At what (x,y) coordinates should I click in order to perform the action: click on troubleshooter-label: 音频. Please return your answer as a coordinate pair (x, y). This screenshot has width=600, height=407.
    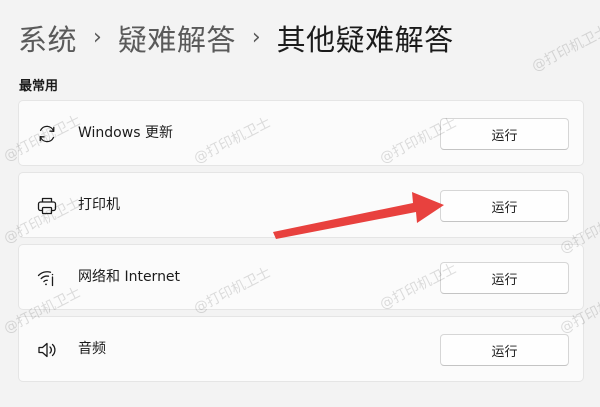
    Looking at the image, I should click on (92, 349).